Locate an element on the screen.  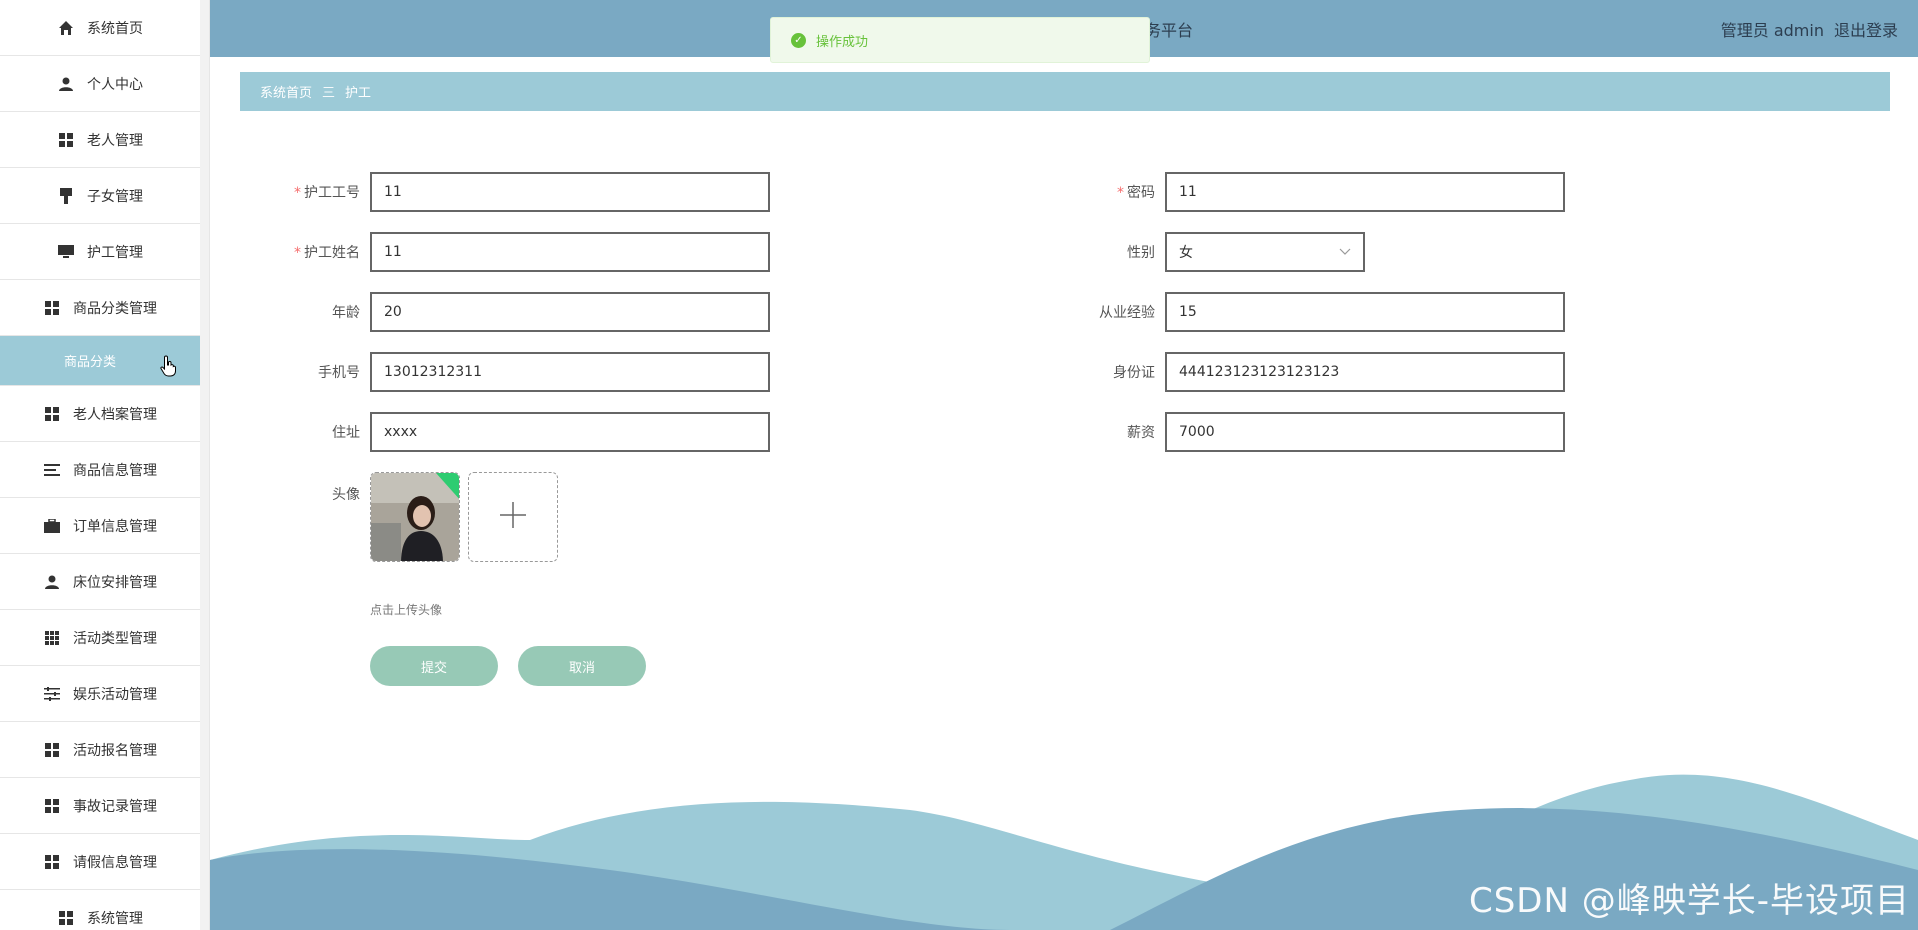
sidebar-item-system: 系统管理 is located at coordinates (100, 910).